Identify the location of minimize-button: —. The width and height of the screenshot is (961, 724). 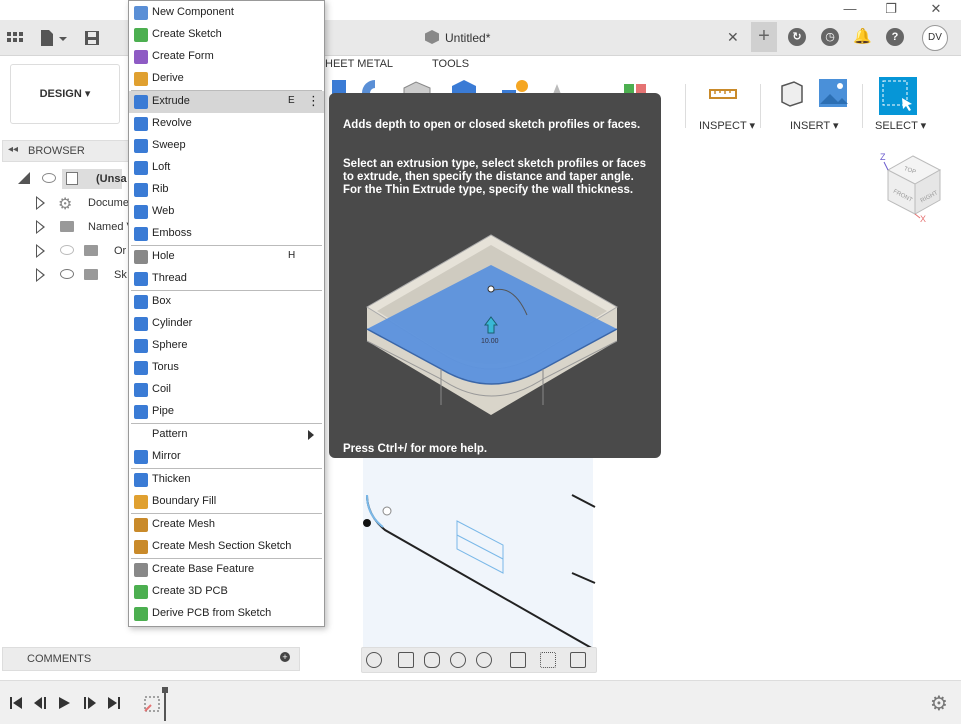
(850, 10).